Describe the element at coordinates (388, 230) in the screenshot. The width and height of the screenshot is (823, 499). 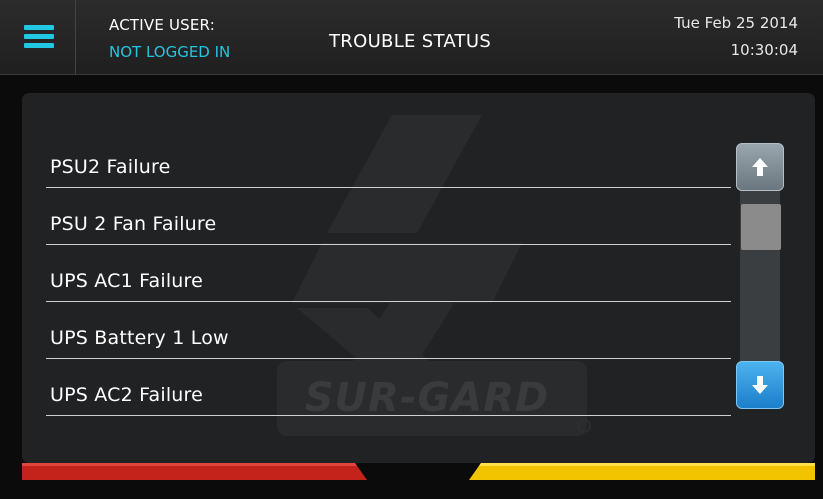
I see `list-item: PSU 2 Fan Failure` at that location.